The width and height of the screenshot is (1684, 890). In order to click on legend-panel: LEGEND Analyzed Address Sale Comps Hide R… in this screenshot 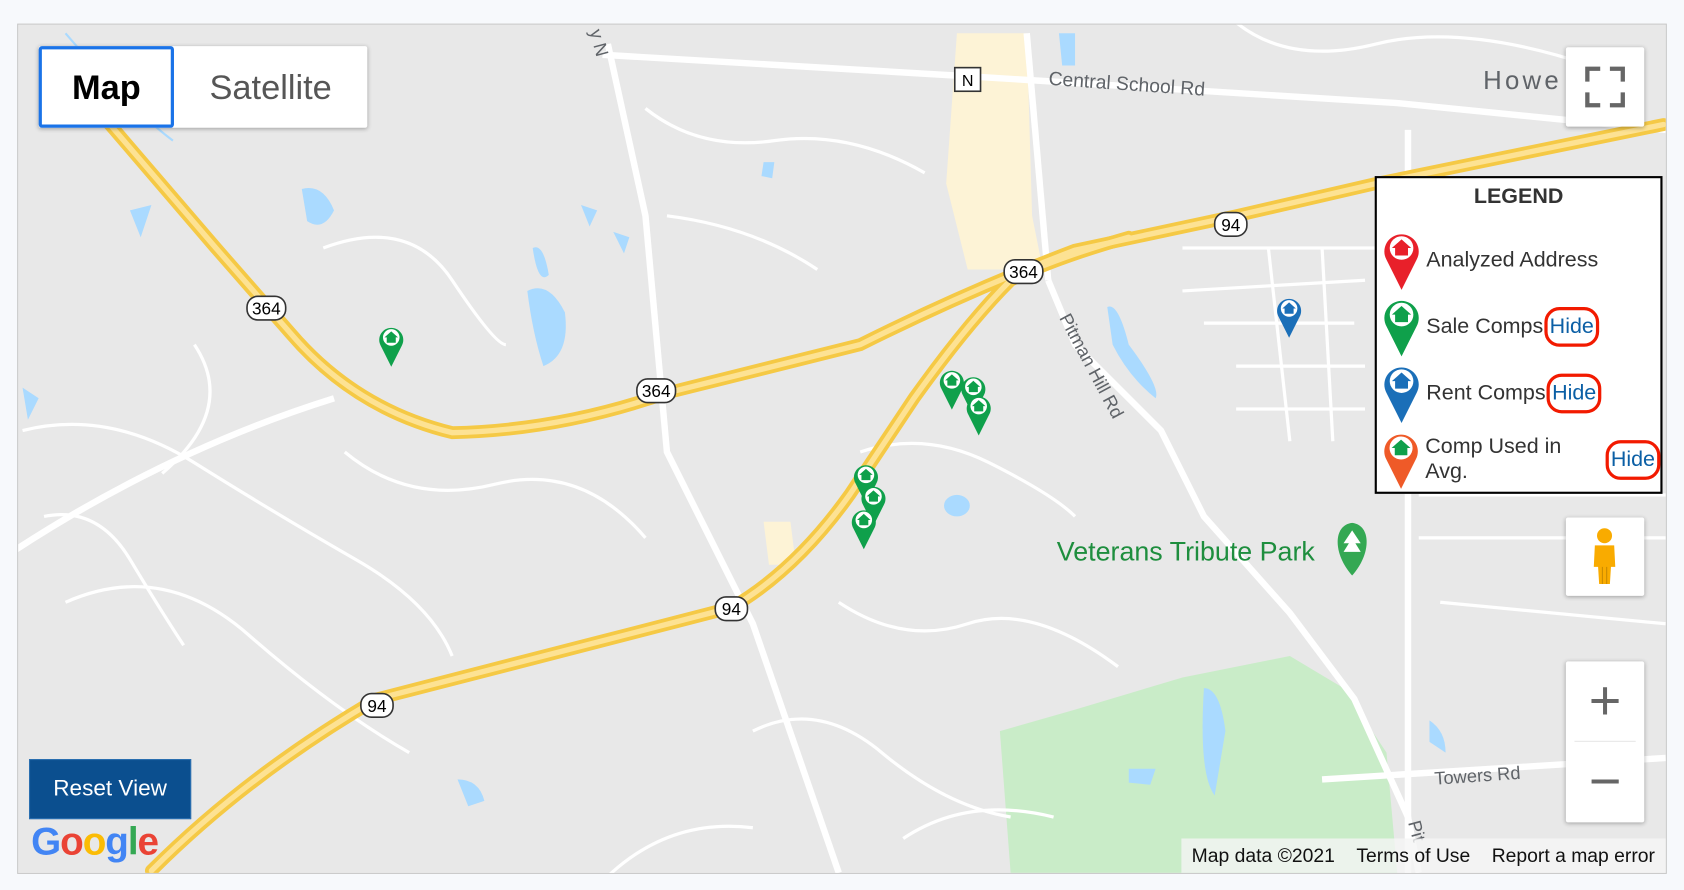, I will do `click(1518, 335)`.